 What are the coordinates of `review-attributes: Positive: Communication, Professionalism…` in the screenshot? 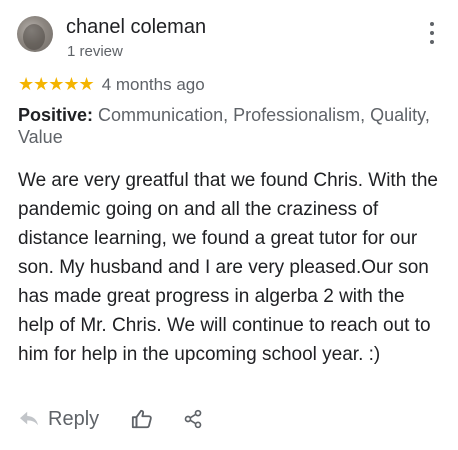 It's located at (228, 126).